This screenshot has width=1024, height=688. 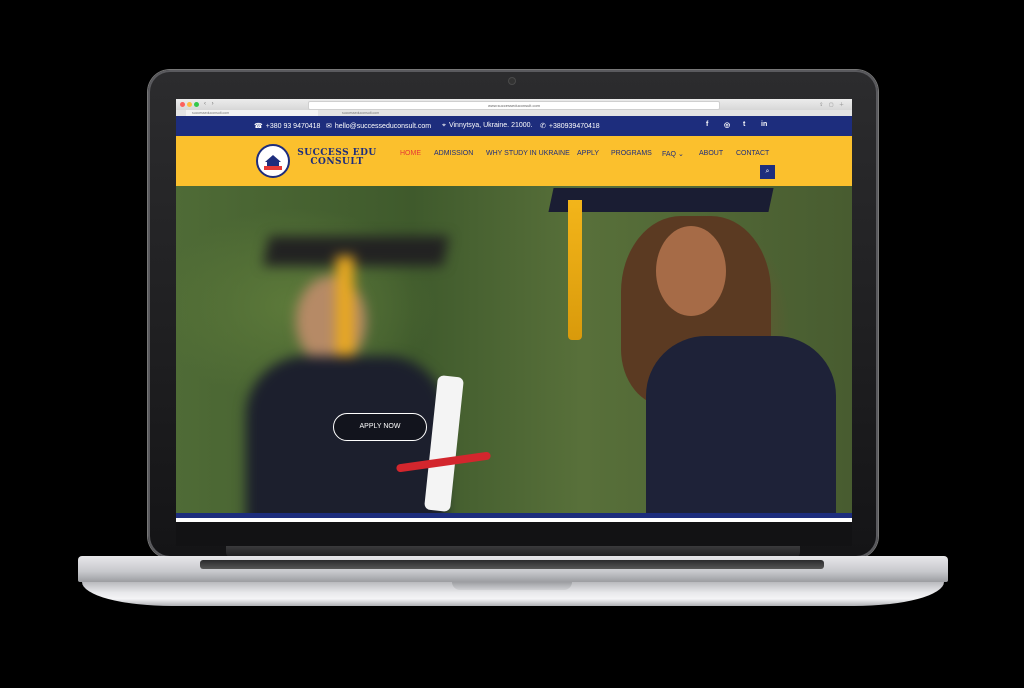 I want to click on logo-emblem, so click(x=273, y=161).